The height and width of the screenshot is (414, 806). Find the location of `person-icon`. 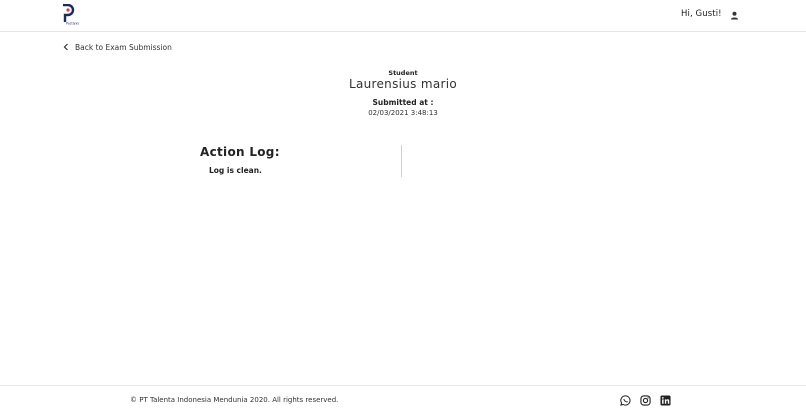

person-icon is located at coordinates (734, 15).